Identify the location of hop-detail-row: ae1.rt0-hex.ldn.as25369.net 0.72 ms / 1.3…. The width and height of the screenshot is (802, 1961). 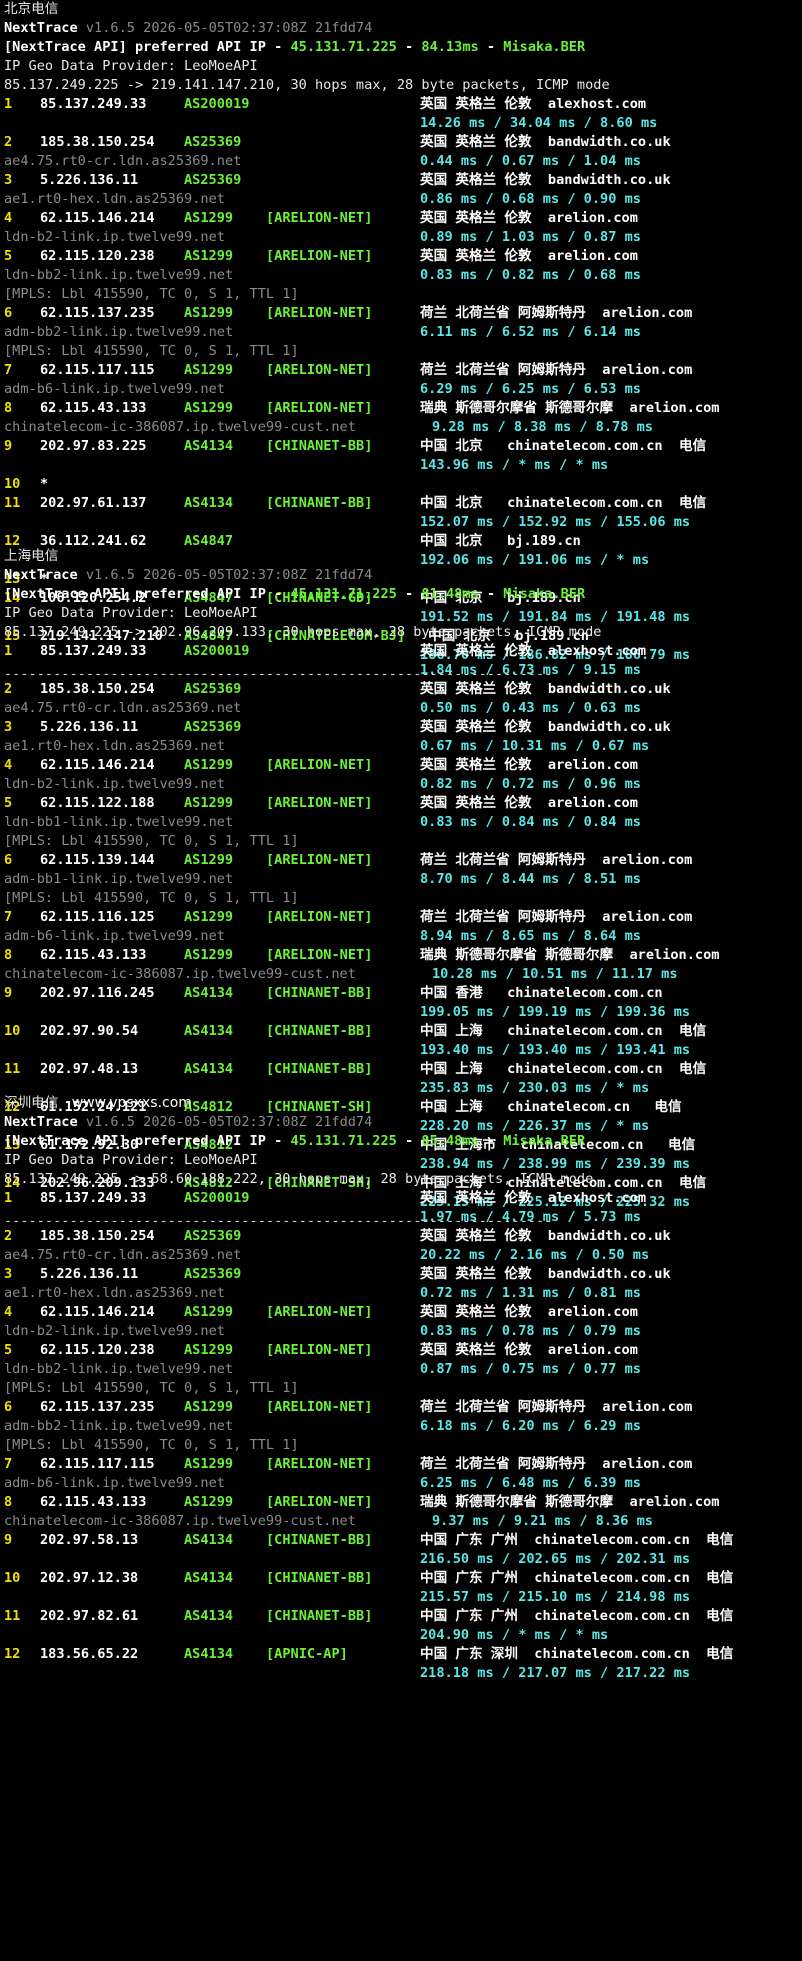
(403, 1293).